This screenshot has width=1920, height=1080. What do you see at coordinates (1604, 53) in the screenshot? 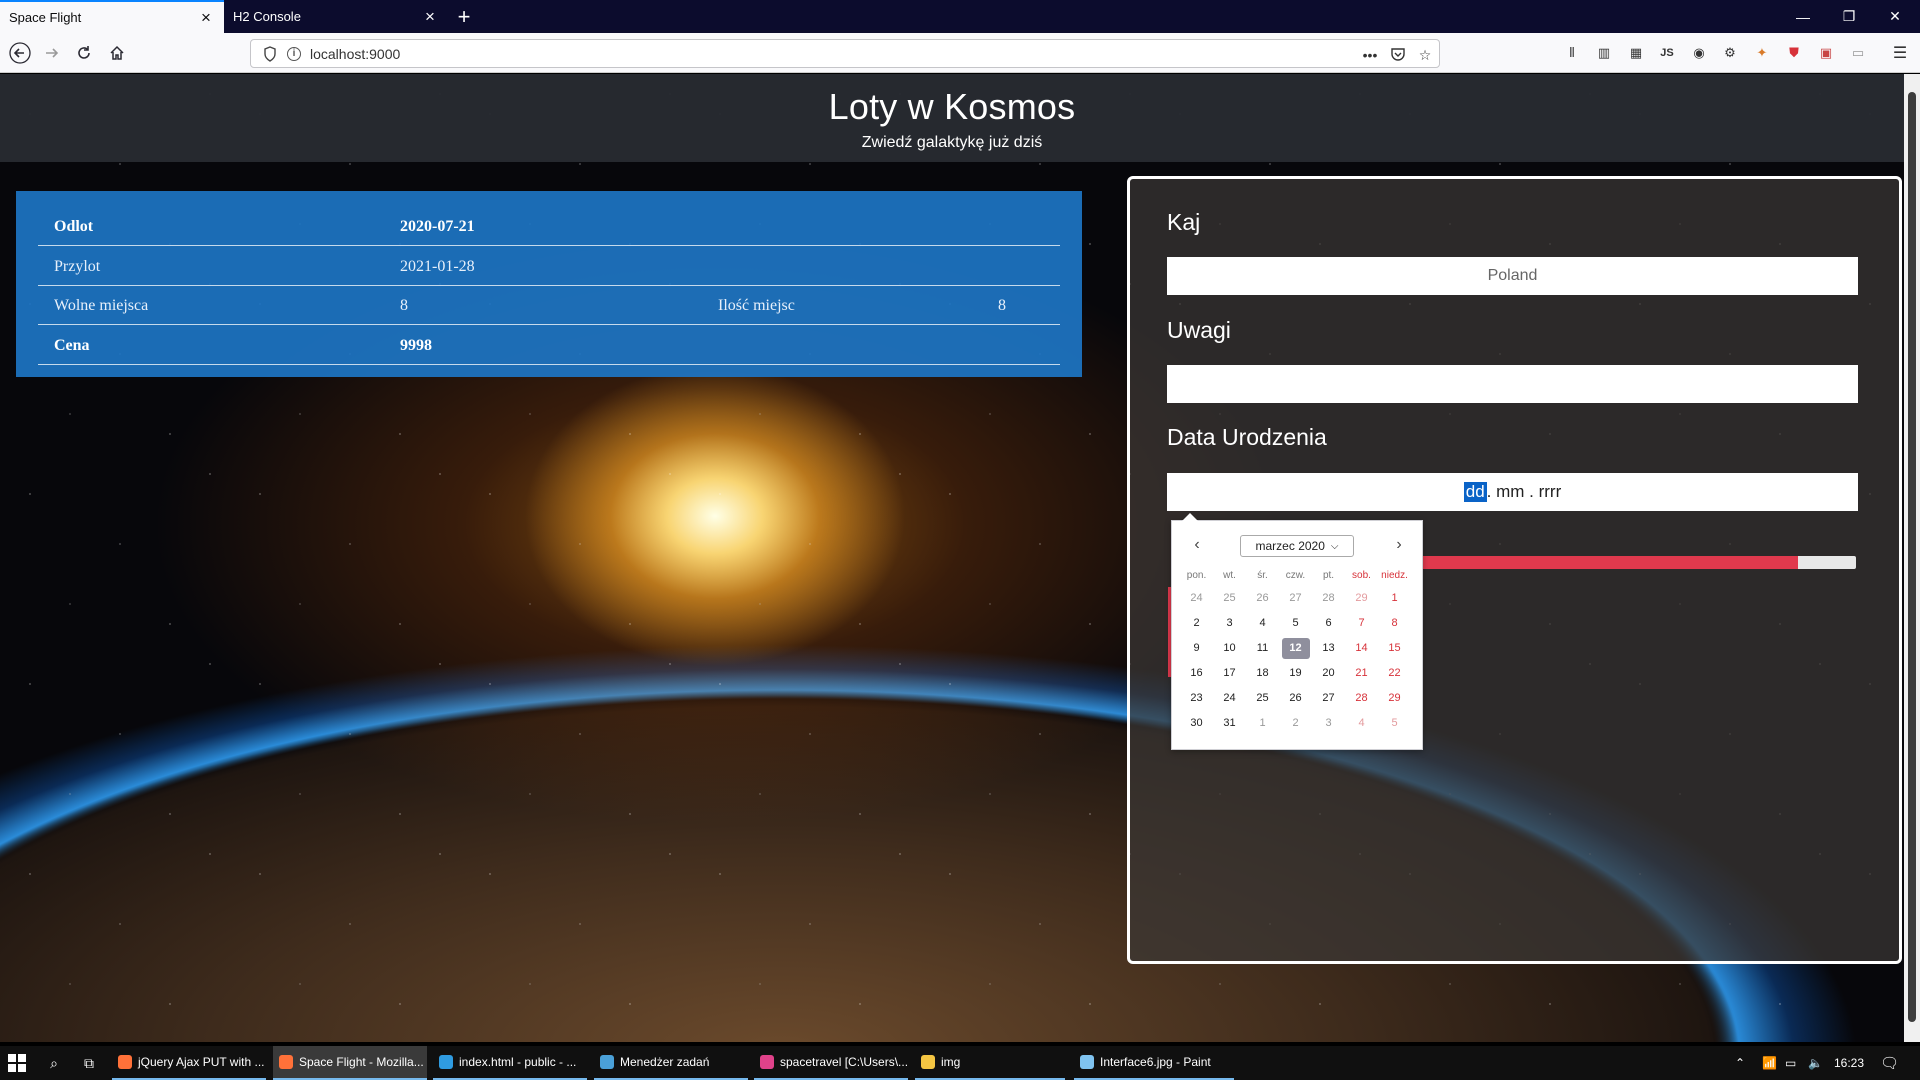
I see `sidebar-icon: ▥` at bounding box center [1604, 53].